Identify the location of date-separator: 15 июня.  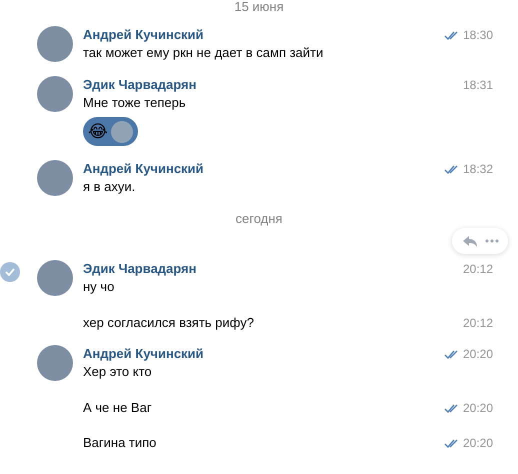
(259, 7).